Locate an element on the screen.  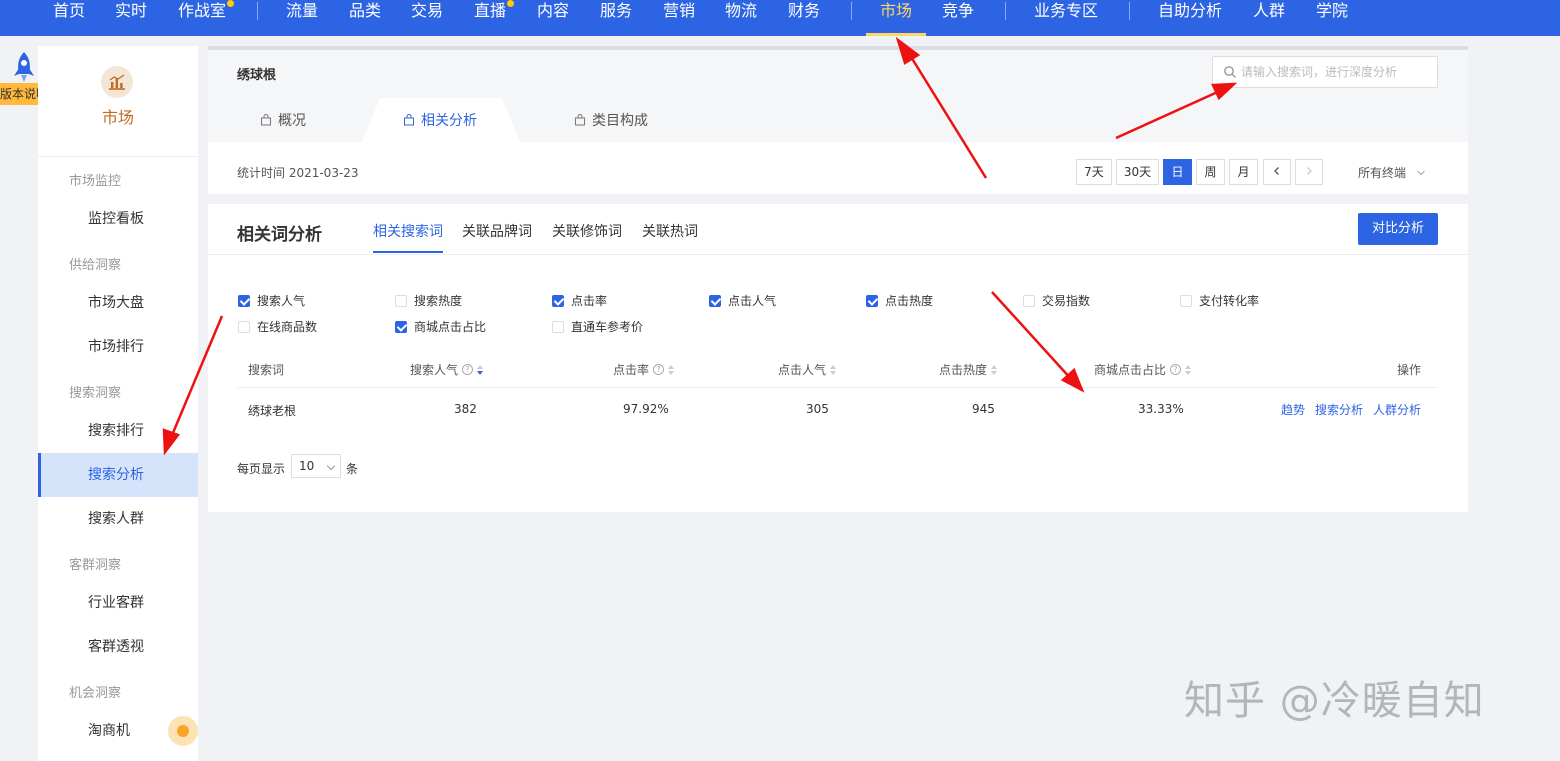
metric-checkbox: 搜索人气 is located at coordinates (271, 300).